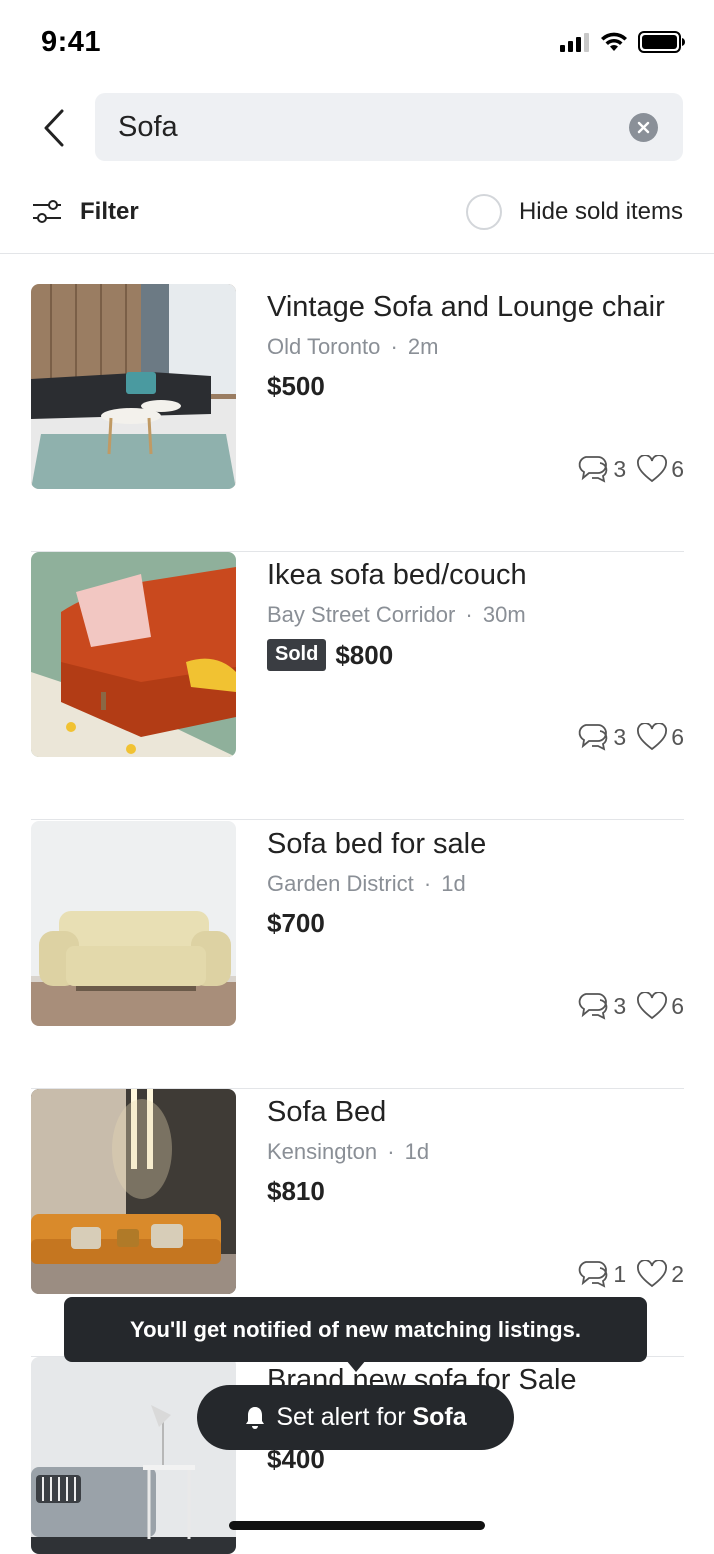  Describe the element at coordinates (361, 614) in the screenshot. I see `listing-location: Bay Street Corridor` at that location.